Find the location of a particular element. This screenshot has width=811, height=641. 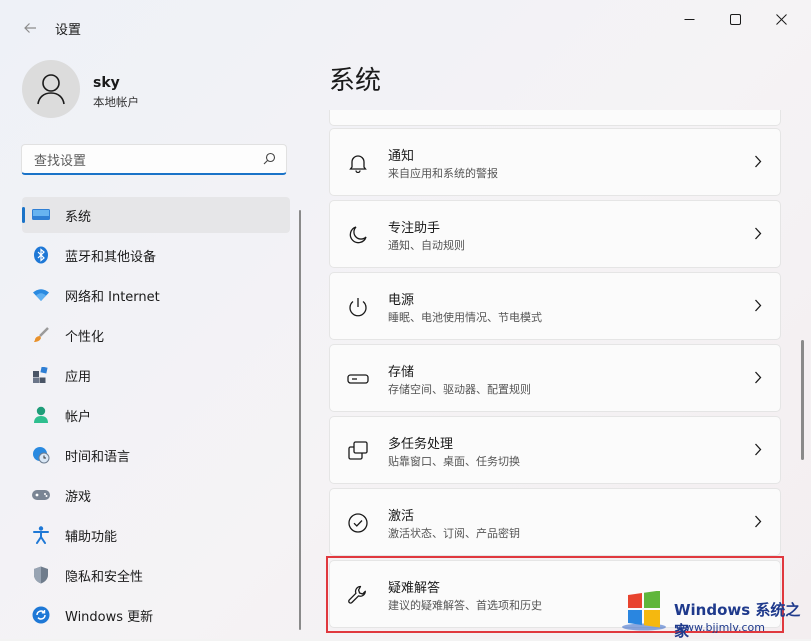

monitor-icon is located at coordinates (41, 215).